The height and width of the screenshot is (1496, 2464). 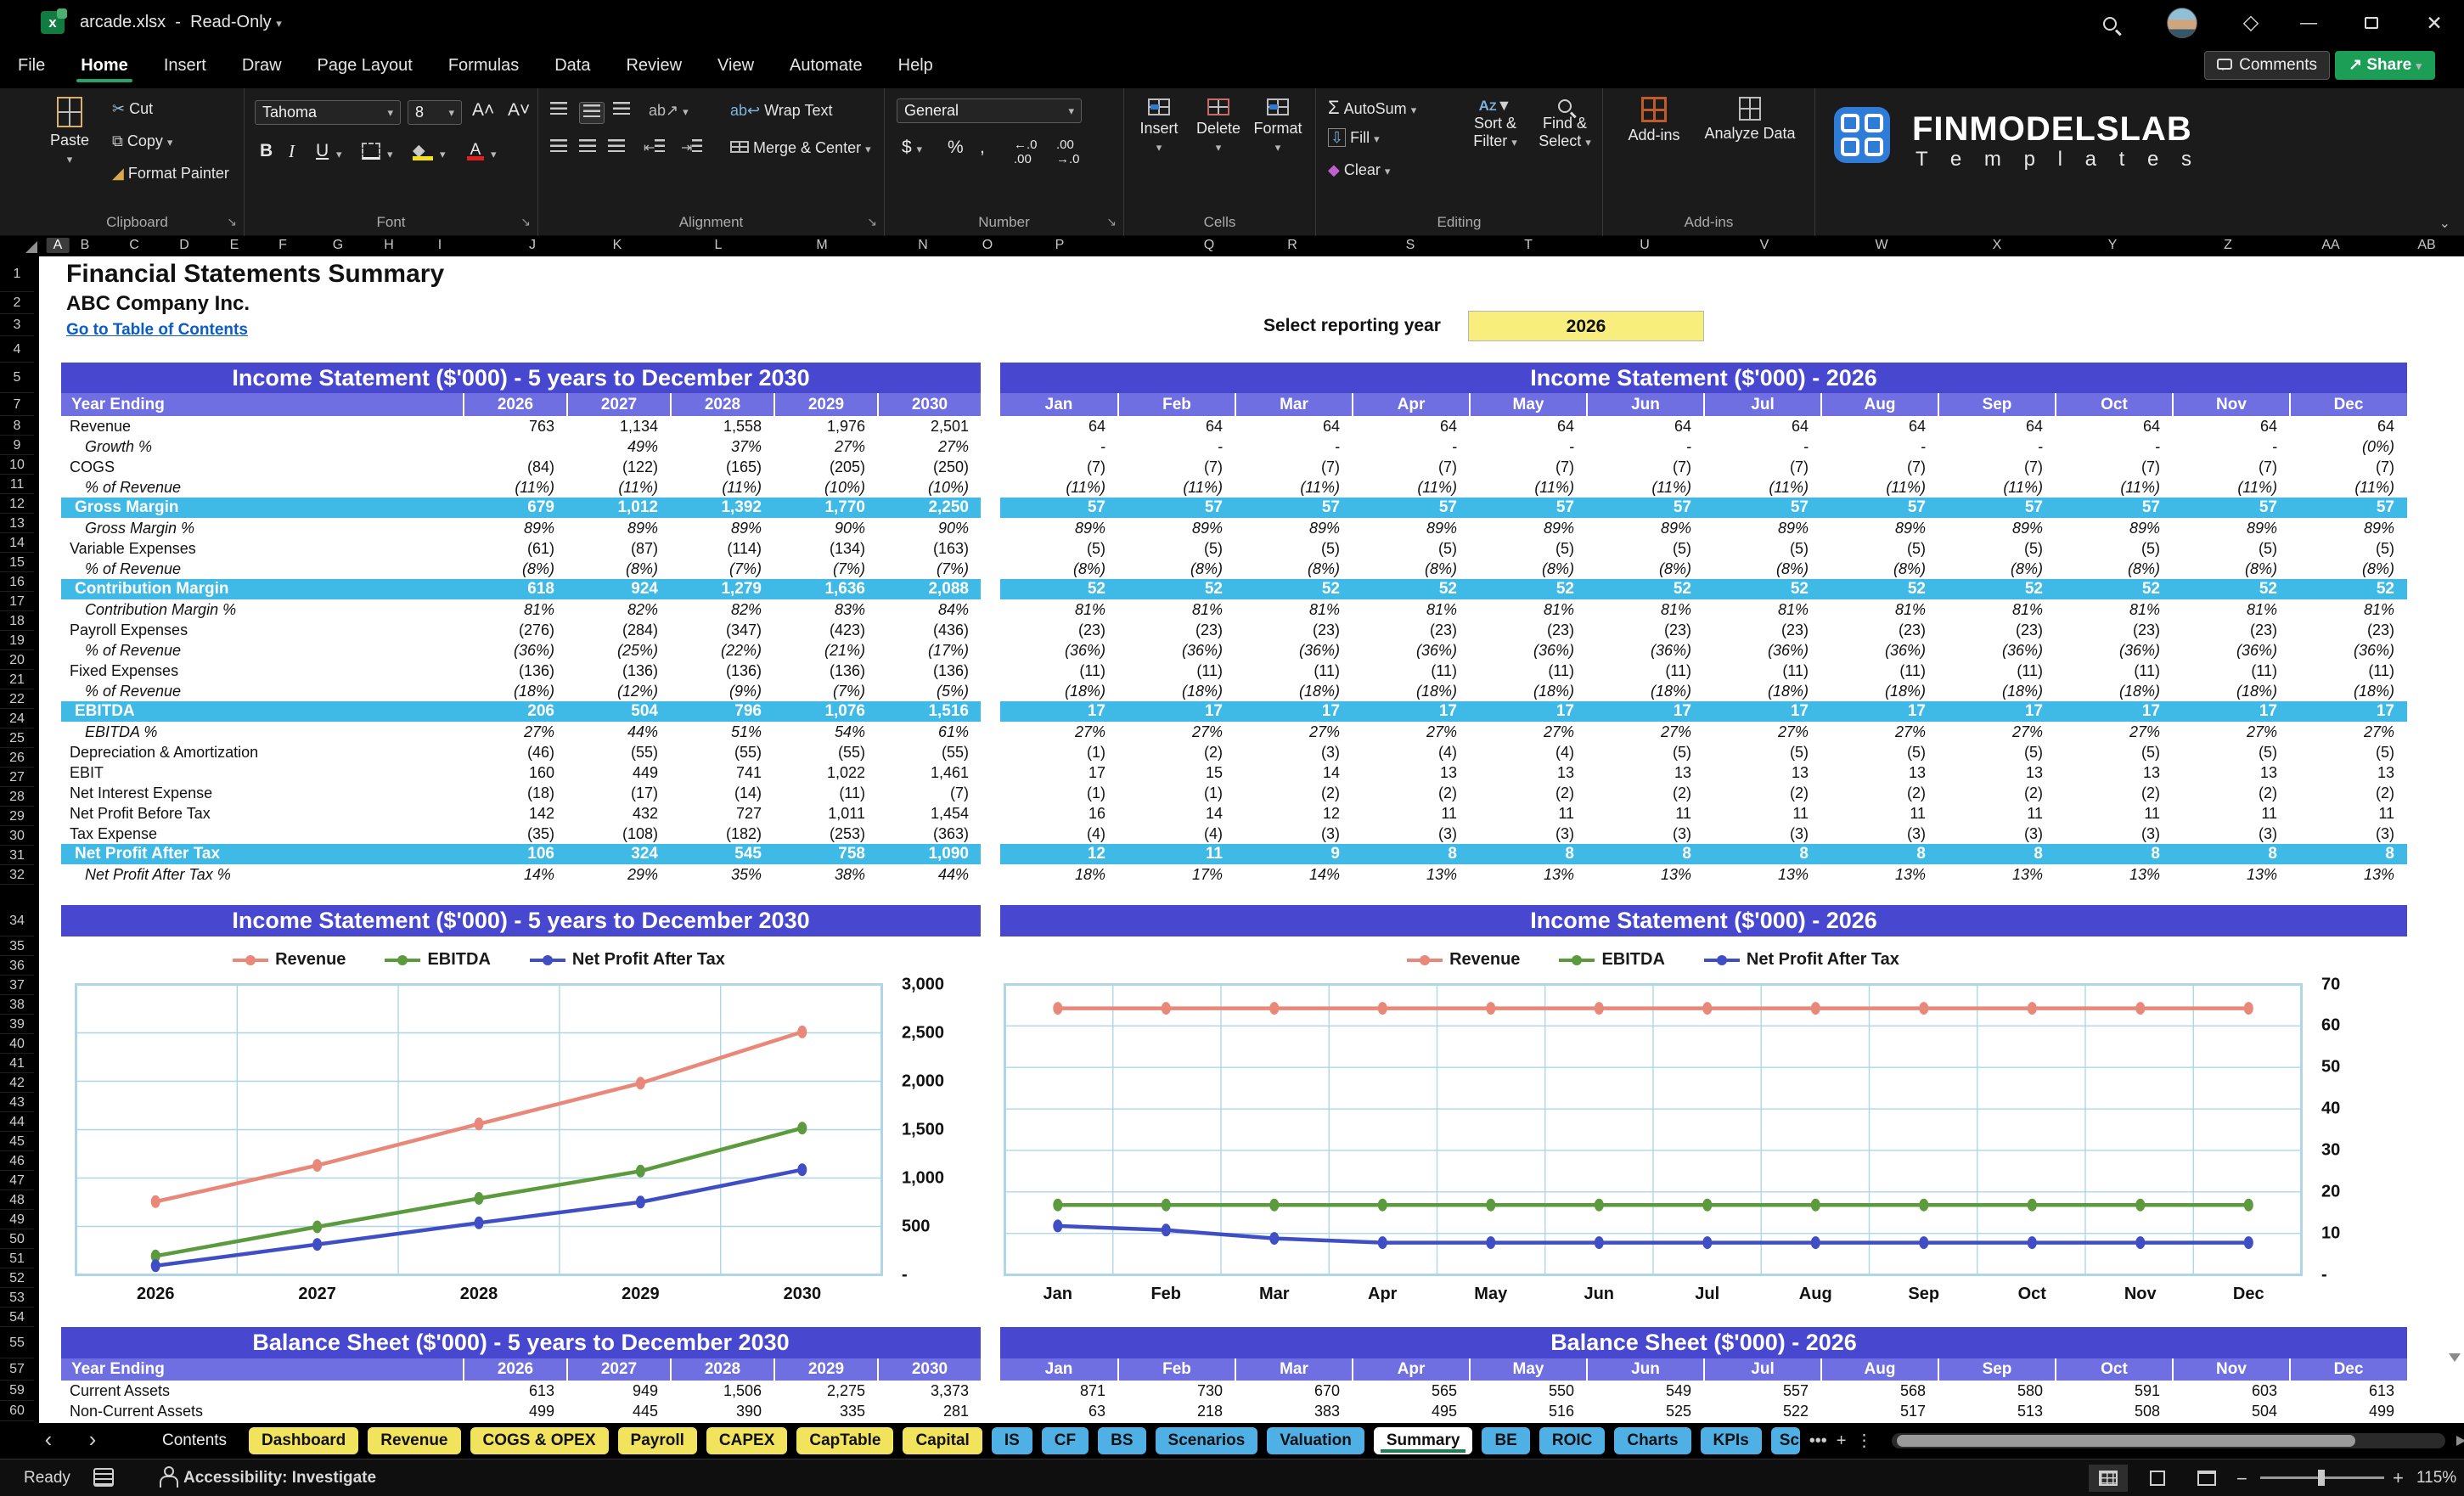 I want to click on cell: 1,770, so click(x=825, y=507).